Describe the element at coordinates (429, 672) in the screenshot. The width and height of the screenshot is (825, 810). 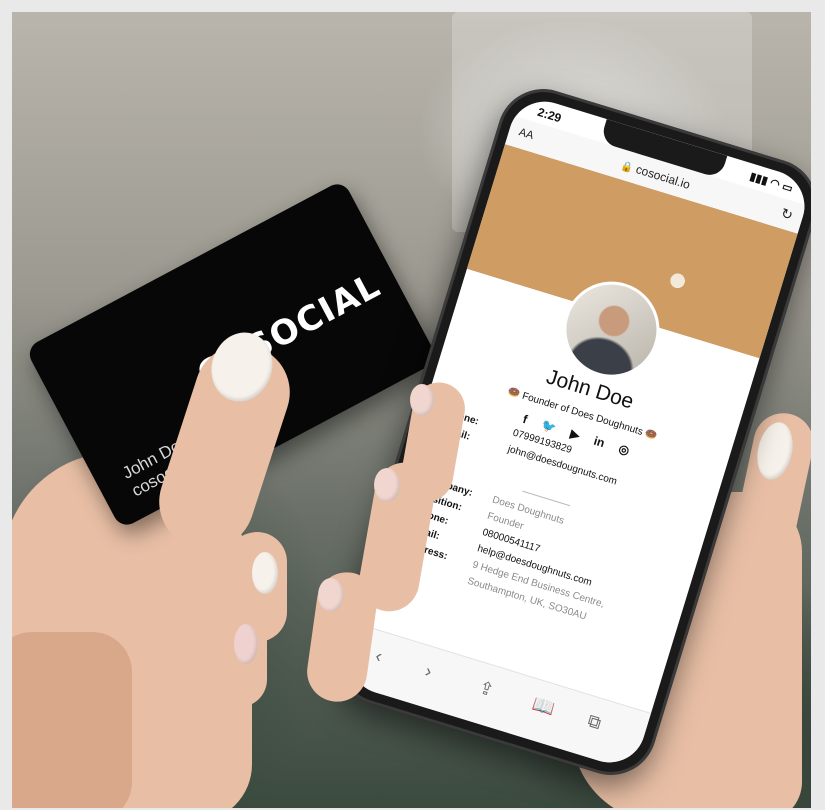
I see `forward-icon: ›` at that location.